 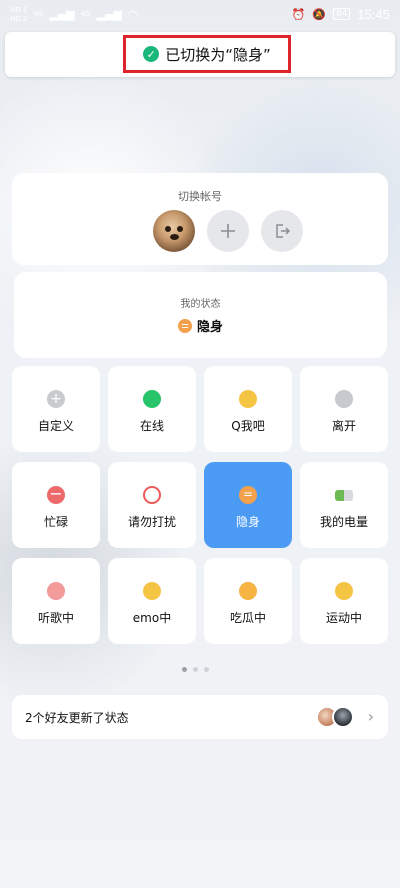 I want to click on plus-icon: +, so click(x=56, y=399).